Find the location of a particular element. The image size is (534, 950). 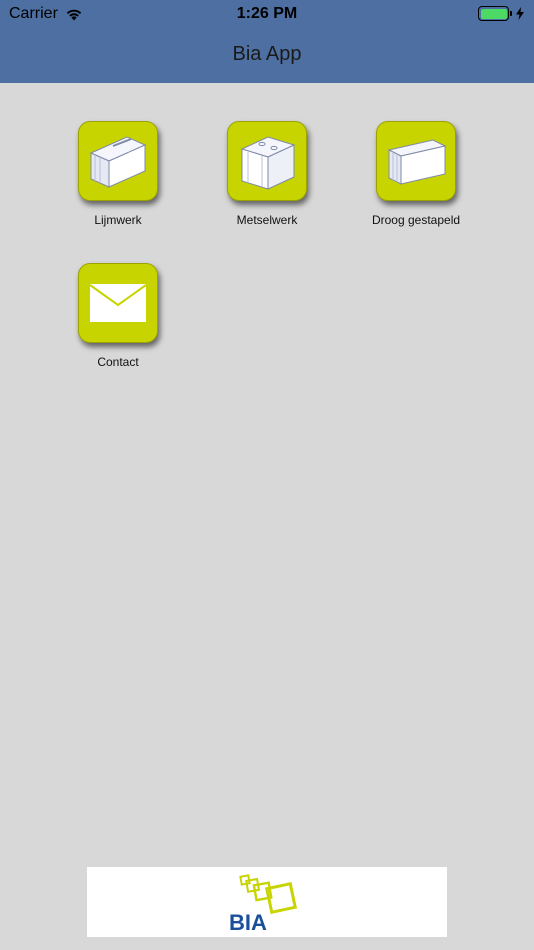

battery-tip is located at coordinates (511, 13).